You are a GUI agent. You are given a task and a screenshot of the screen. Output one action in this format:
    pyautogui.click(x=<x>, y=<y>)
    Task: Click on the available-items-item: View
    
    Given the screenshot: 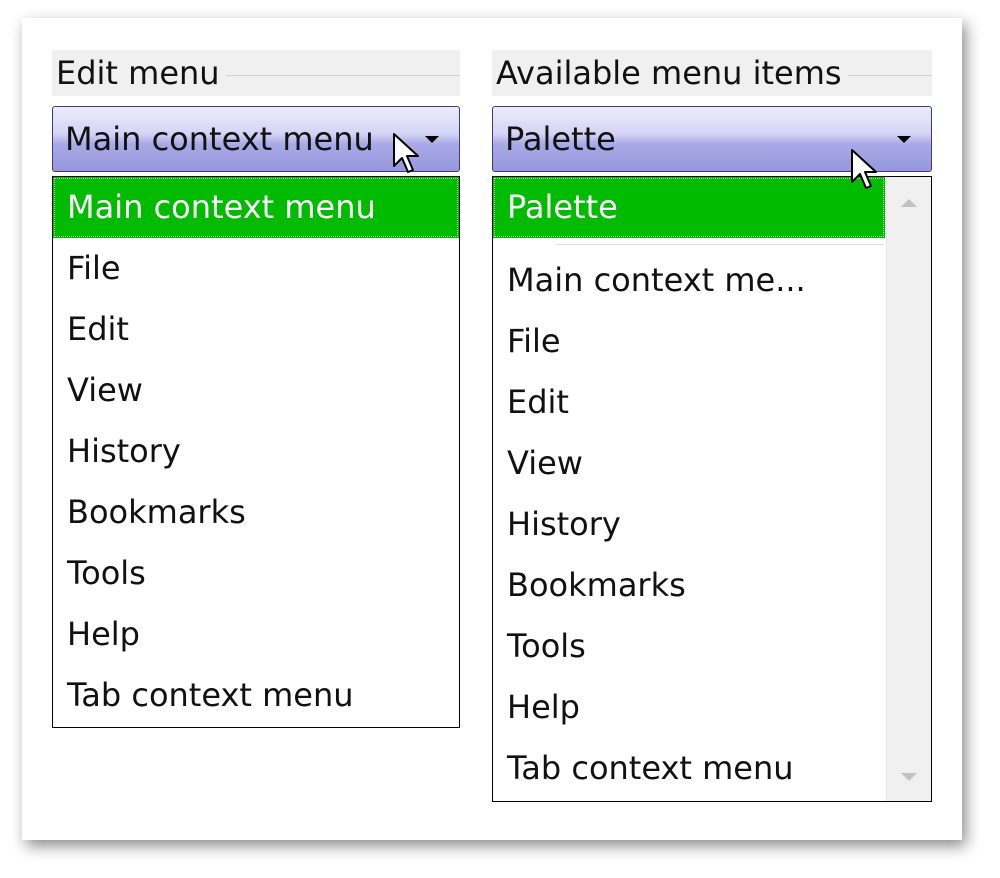 What is the action you would take?
    pyautogui.click(x=689, y=463)
    